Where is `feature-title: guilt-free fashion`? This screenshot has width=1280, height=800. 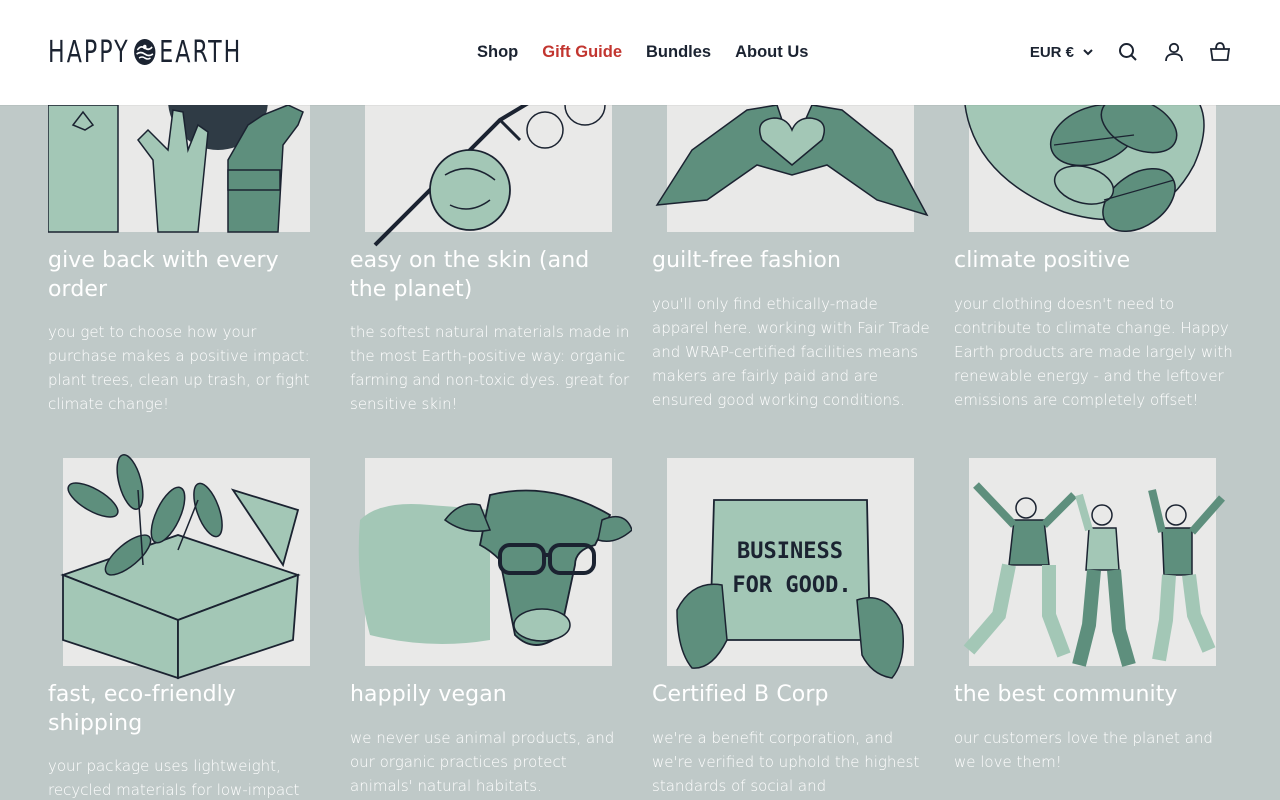
feature-title: guilt-free fashion is located at coordinates (747, 260).